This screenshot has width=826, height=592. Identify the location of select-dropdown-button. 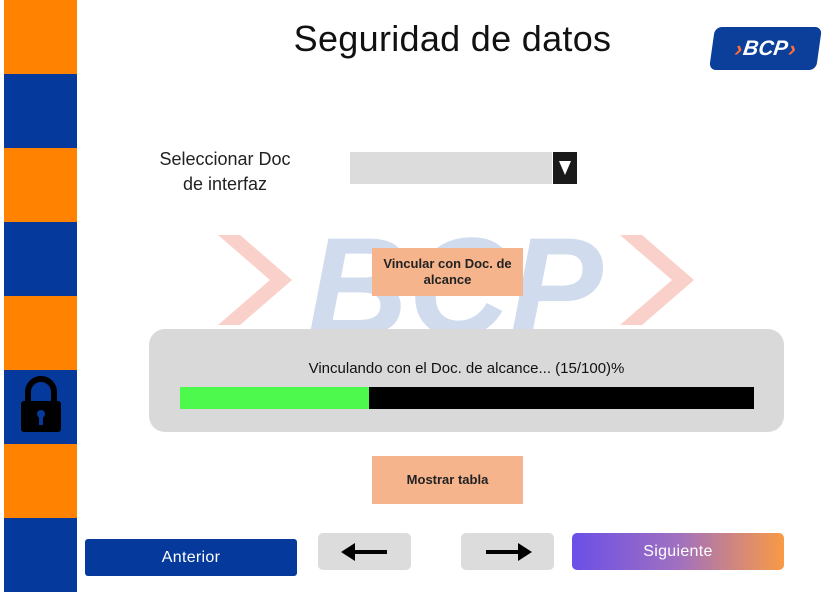
(565, 168).